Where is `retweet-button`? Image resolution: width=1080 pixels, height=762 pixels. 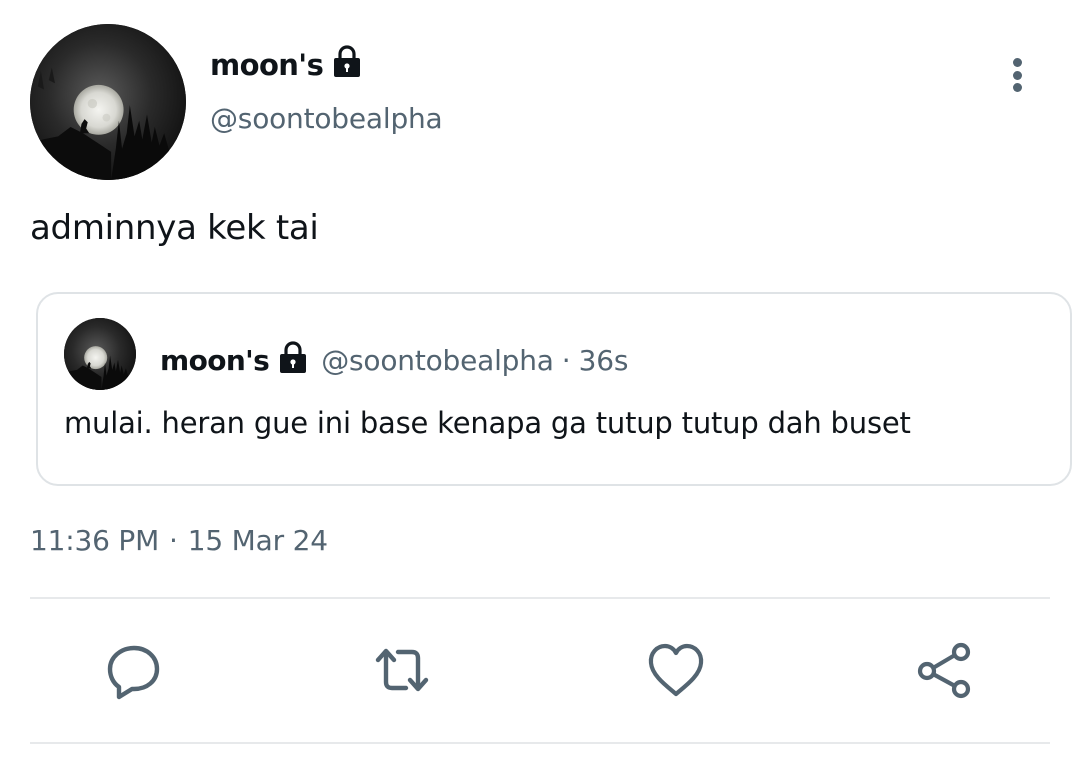
retweet-button is located at coordinates (402, 670).